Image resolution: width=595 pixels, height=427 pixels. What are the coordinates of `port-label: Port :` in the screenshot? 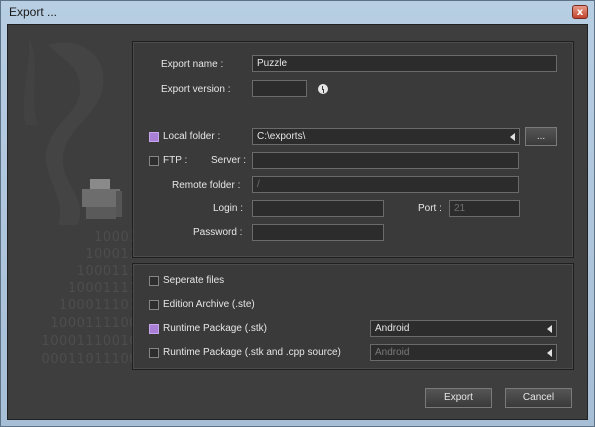 It's located at (430, 208).